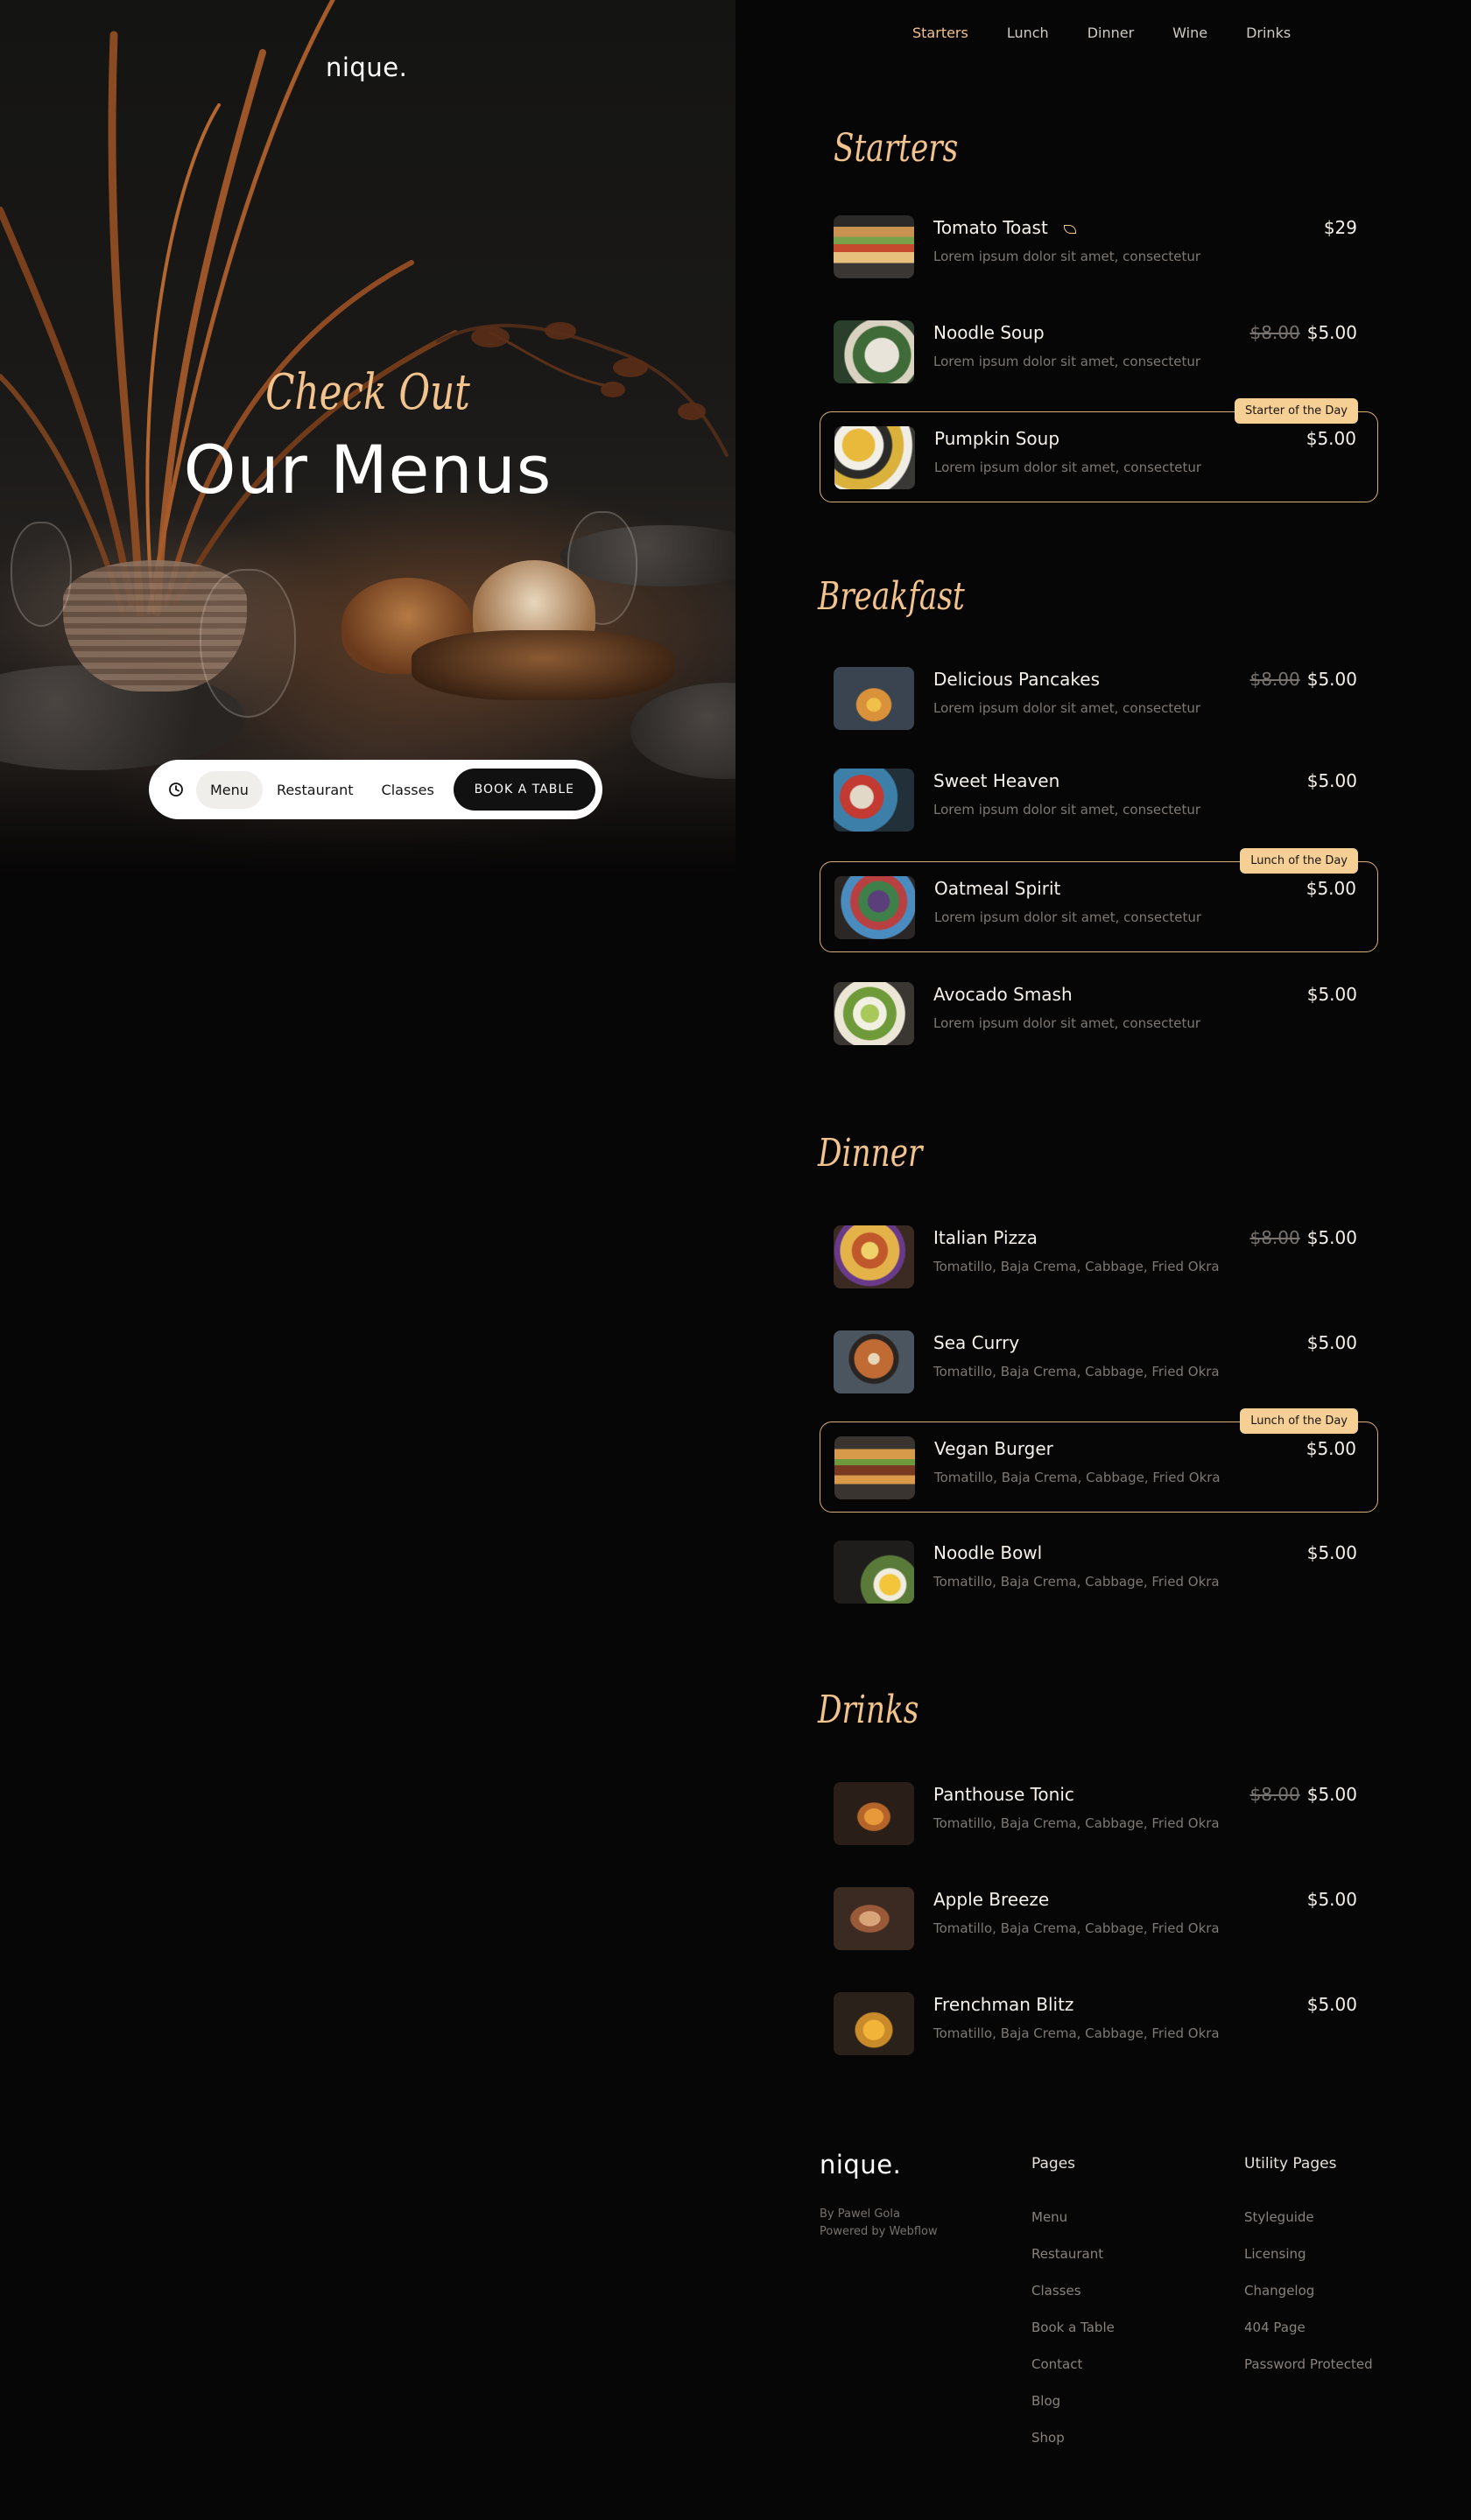 This screenshot has height=2520, width=1471. What do you see at coordinates (1028, 33) in the screenshot?
I see `tab-lunch: Lunch` at bounding box center [1028, 33].